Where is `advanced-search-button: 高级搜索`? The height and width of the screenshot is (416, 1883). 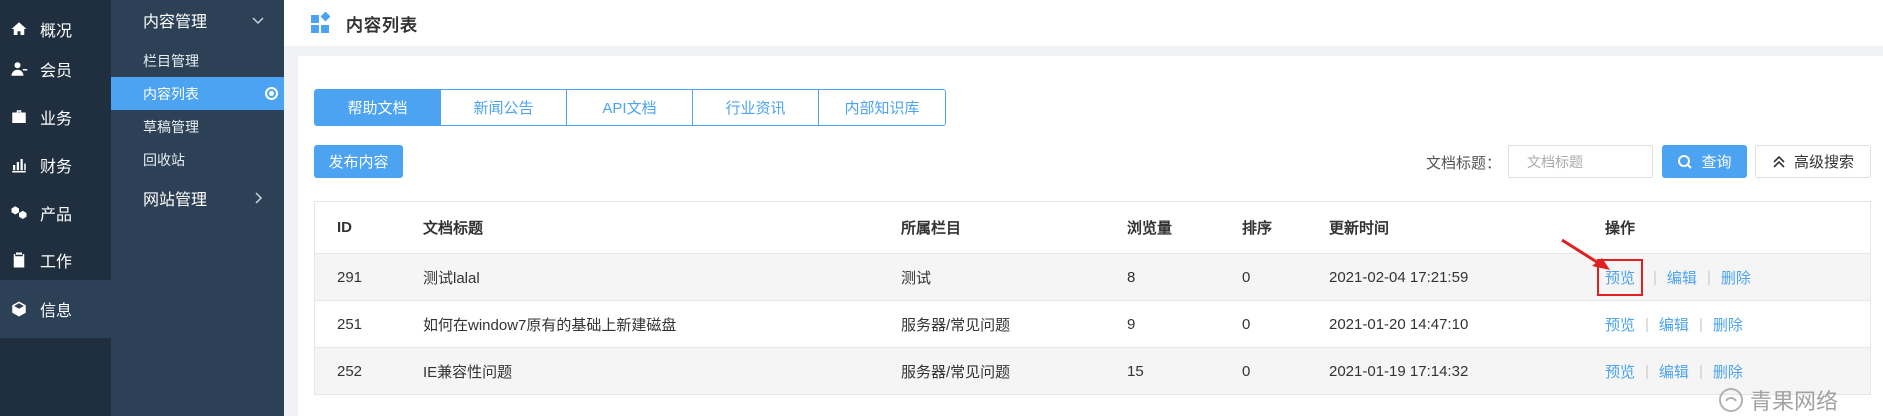
advanced-search-button: 高级搜索 is located at coordinates (1813, 161).